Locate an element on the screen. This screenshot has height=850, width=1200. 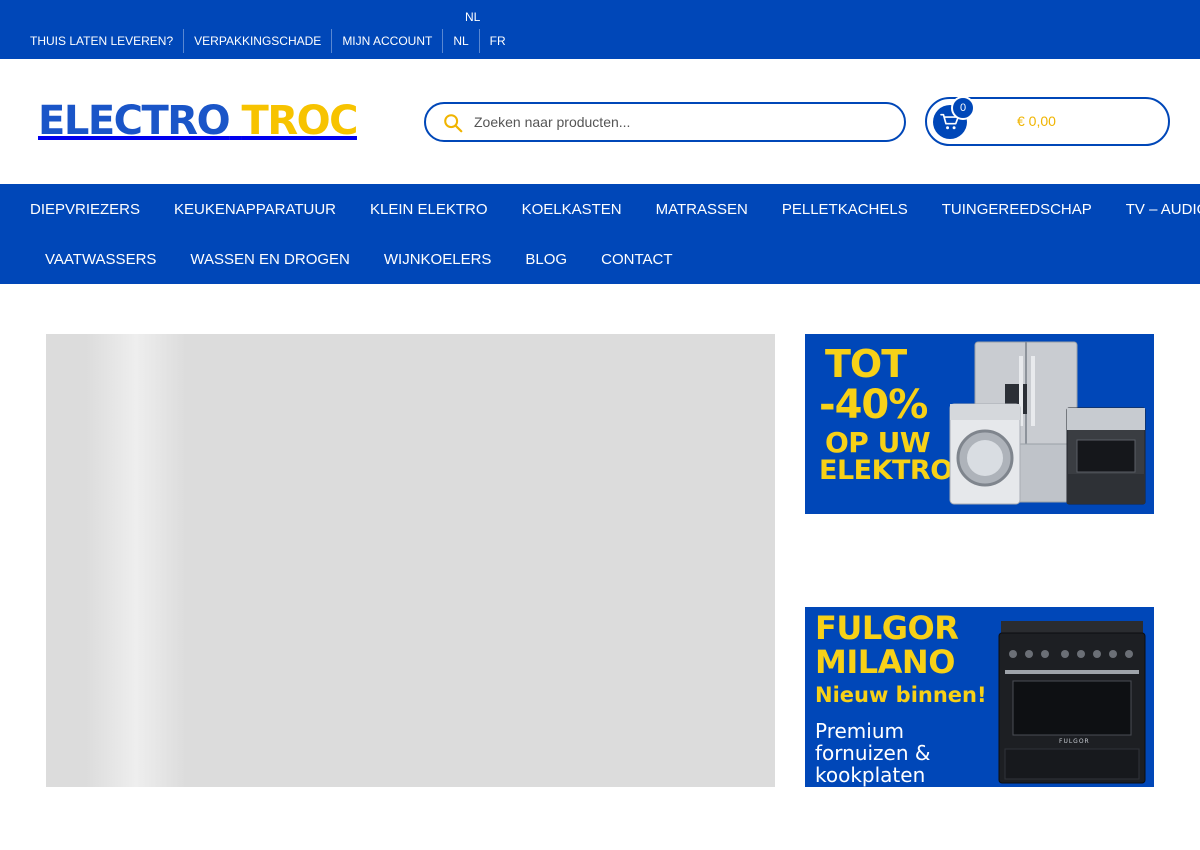
nav-item-pelletkachels: PELLETKACHELS is located at coordinates (845, 209).